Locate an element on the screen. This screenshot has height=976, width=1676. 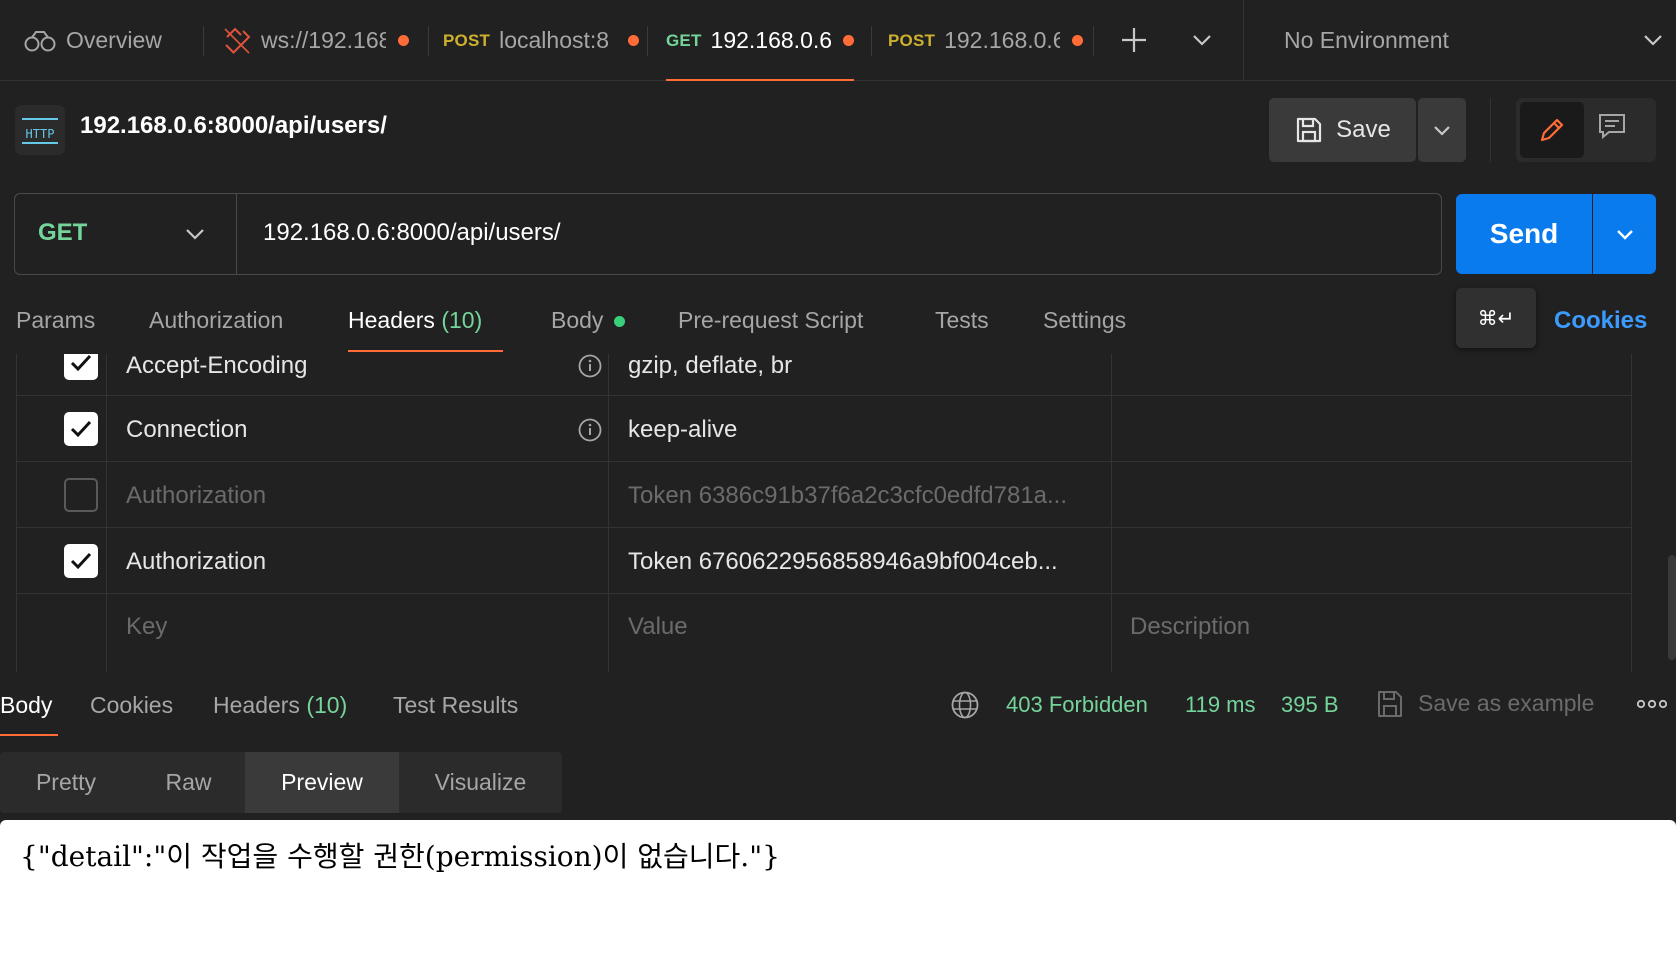
response-tab-headers: Headers (10) is located at coordinates (280, 705).